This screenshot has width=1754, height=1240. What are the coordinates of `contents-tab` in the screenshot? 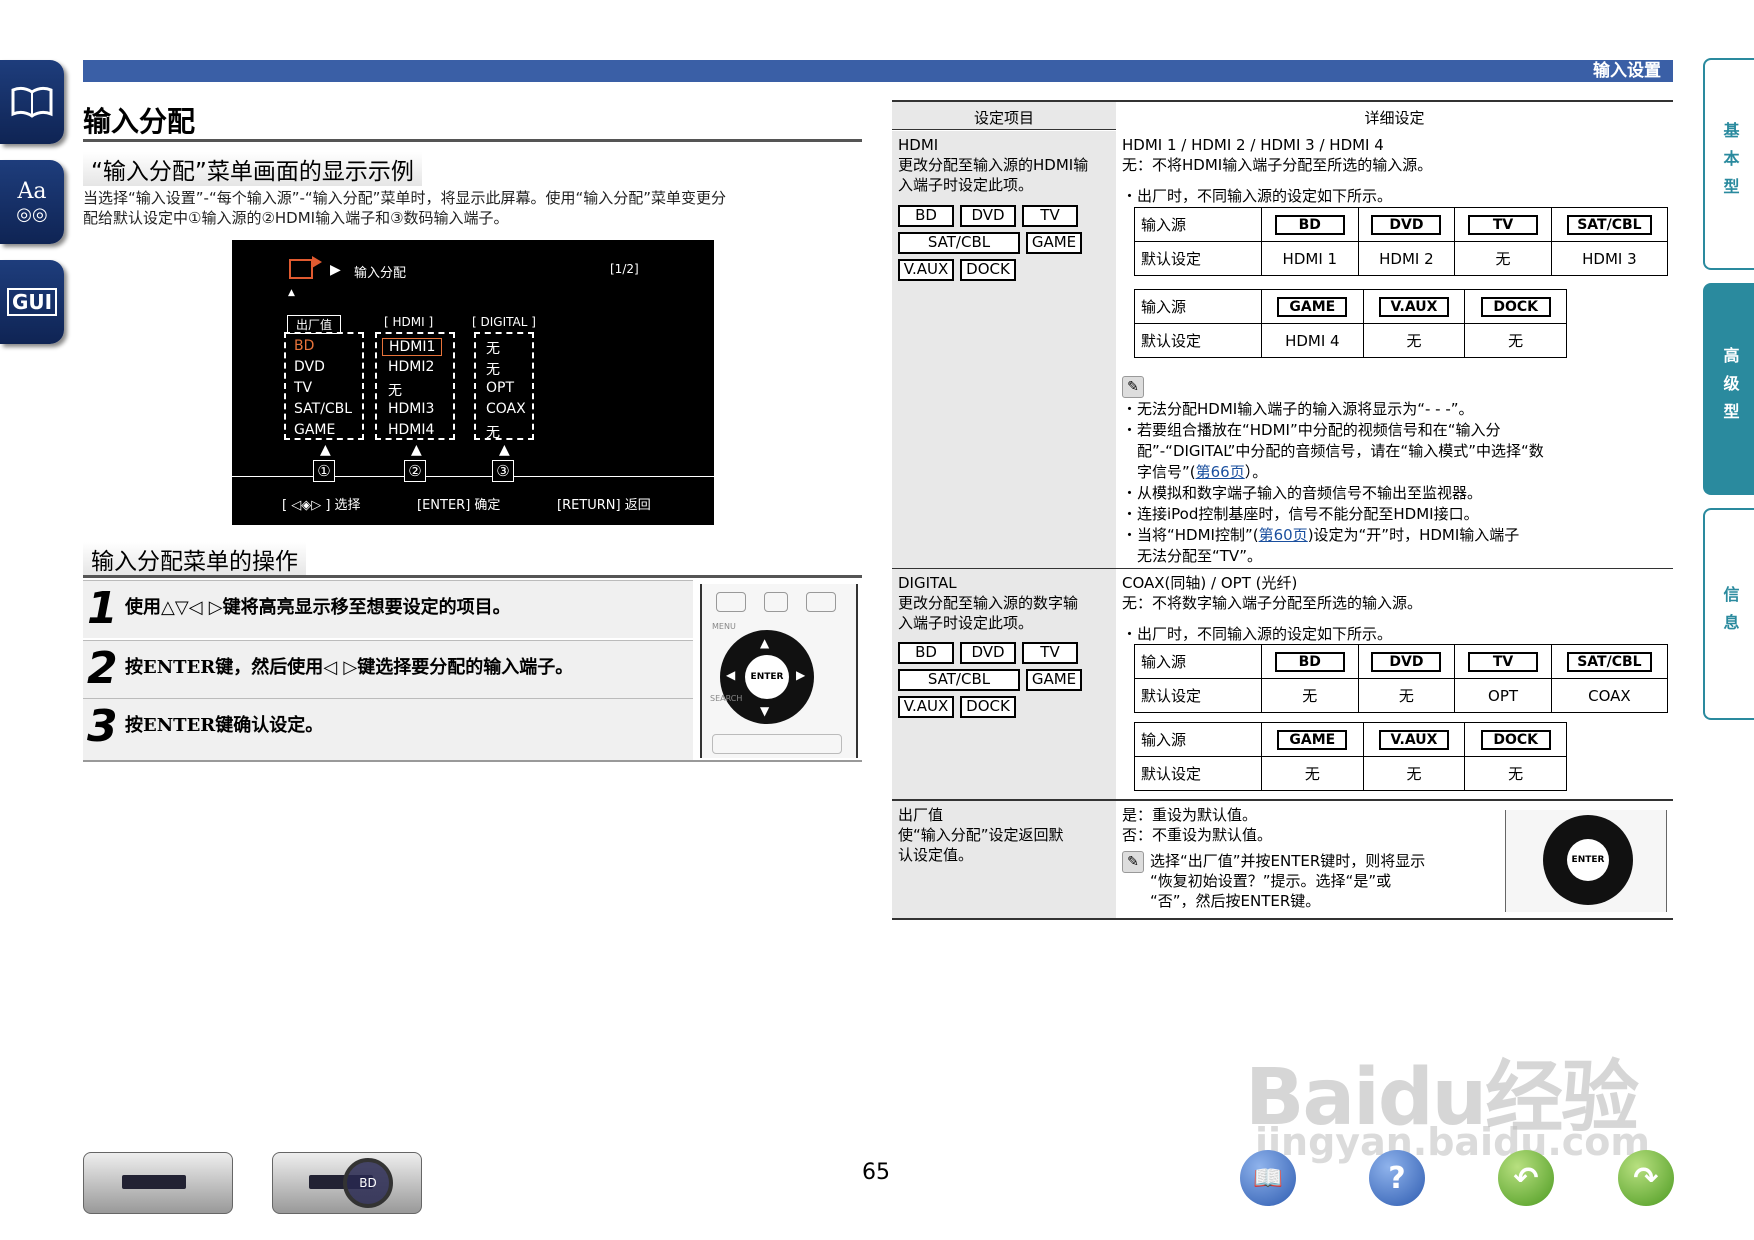 It's located at (32, 102).